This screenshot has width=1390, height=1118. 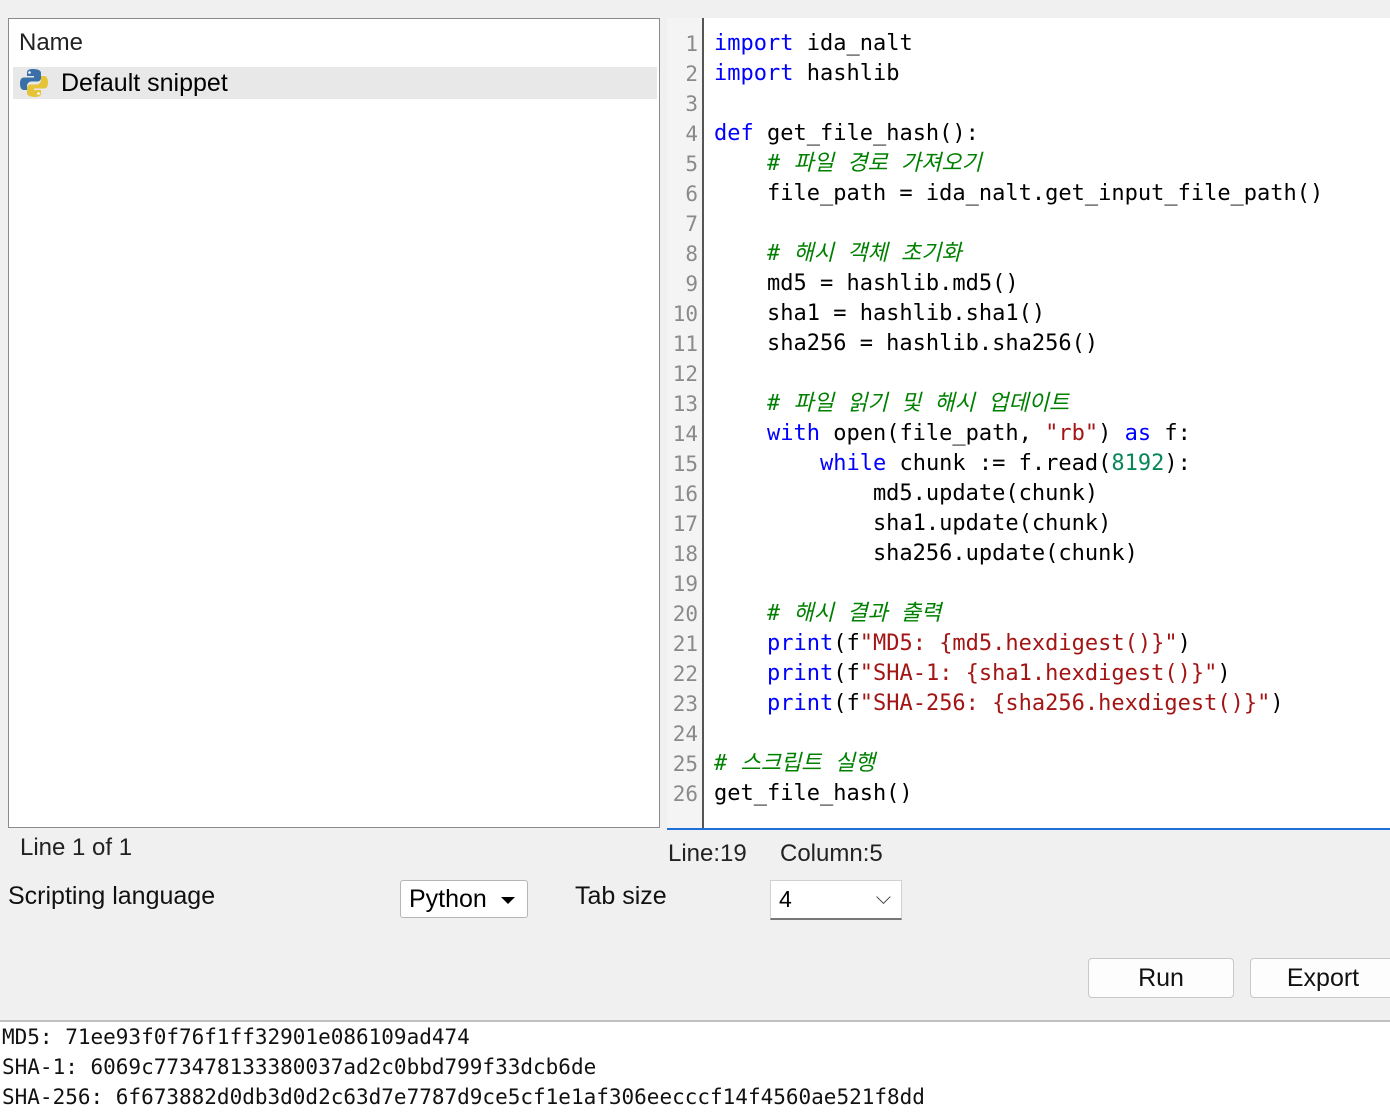 What do you see at coordinates (112, 896) in the screenshot?
I see `scripting-language-label: Scripting language` at bounding box center [112, 896].